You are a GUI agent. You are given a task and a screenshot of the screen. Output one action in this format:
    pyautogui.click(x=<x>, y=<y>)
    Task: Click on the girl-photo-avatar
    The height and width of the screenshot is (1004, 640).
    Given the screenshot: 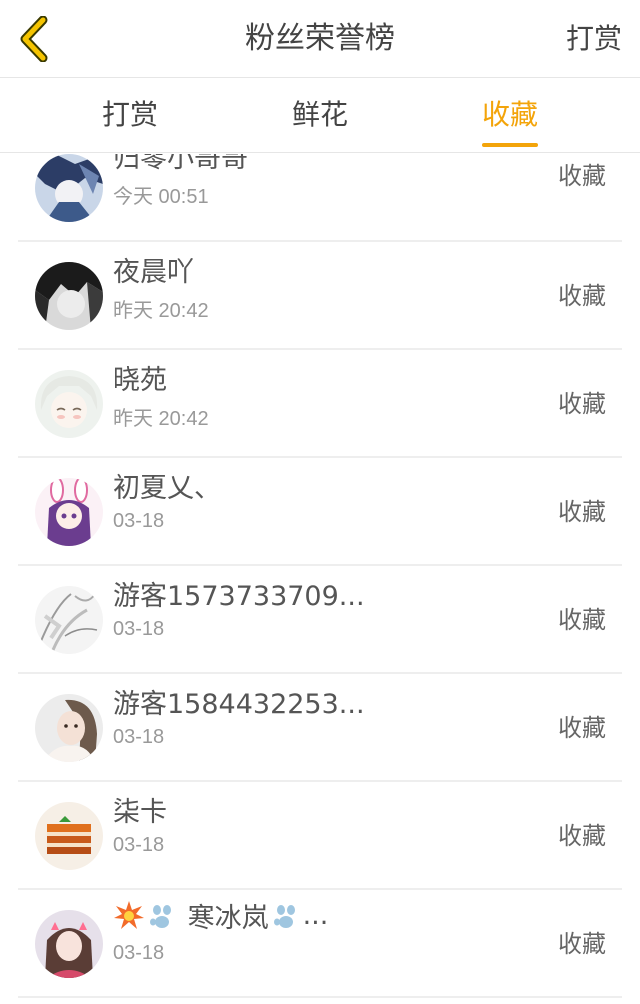 What is the action you would take?
    pyautogui.click(x=69, y=728)
    